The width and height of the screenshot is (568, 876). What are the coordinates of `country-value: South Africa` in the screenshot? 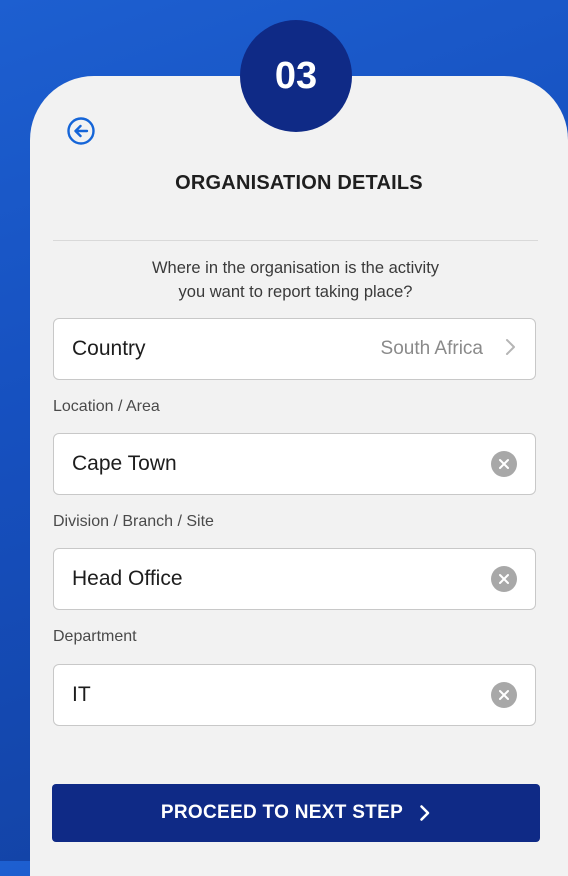 It's located at (431, 348).